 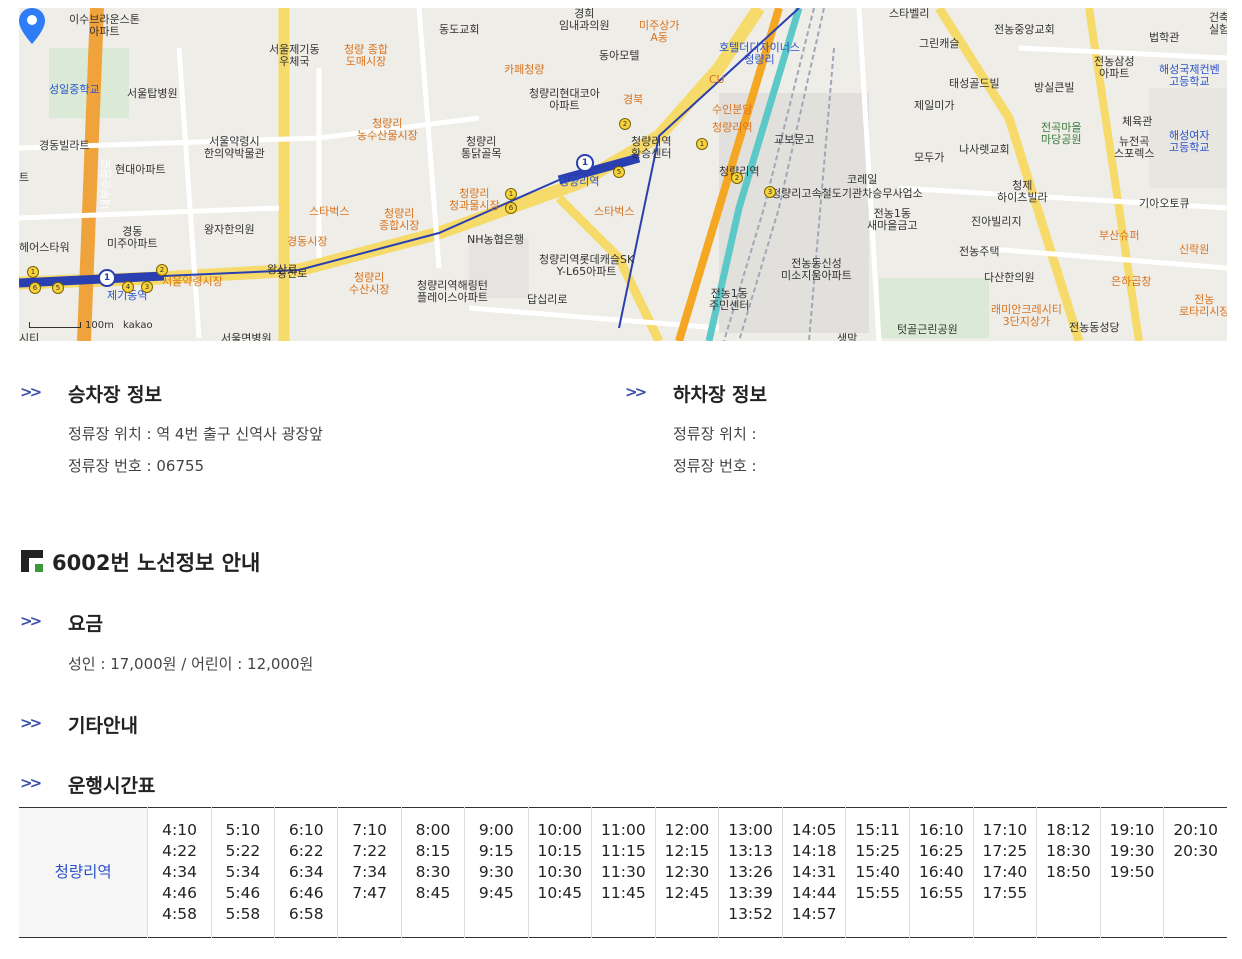 I want to click on map-place-label: 청량리 농수산물시장, so click(x=387, y=130).